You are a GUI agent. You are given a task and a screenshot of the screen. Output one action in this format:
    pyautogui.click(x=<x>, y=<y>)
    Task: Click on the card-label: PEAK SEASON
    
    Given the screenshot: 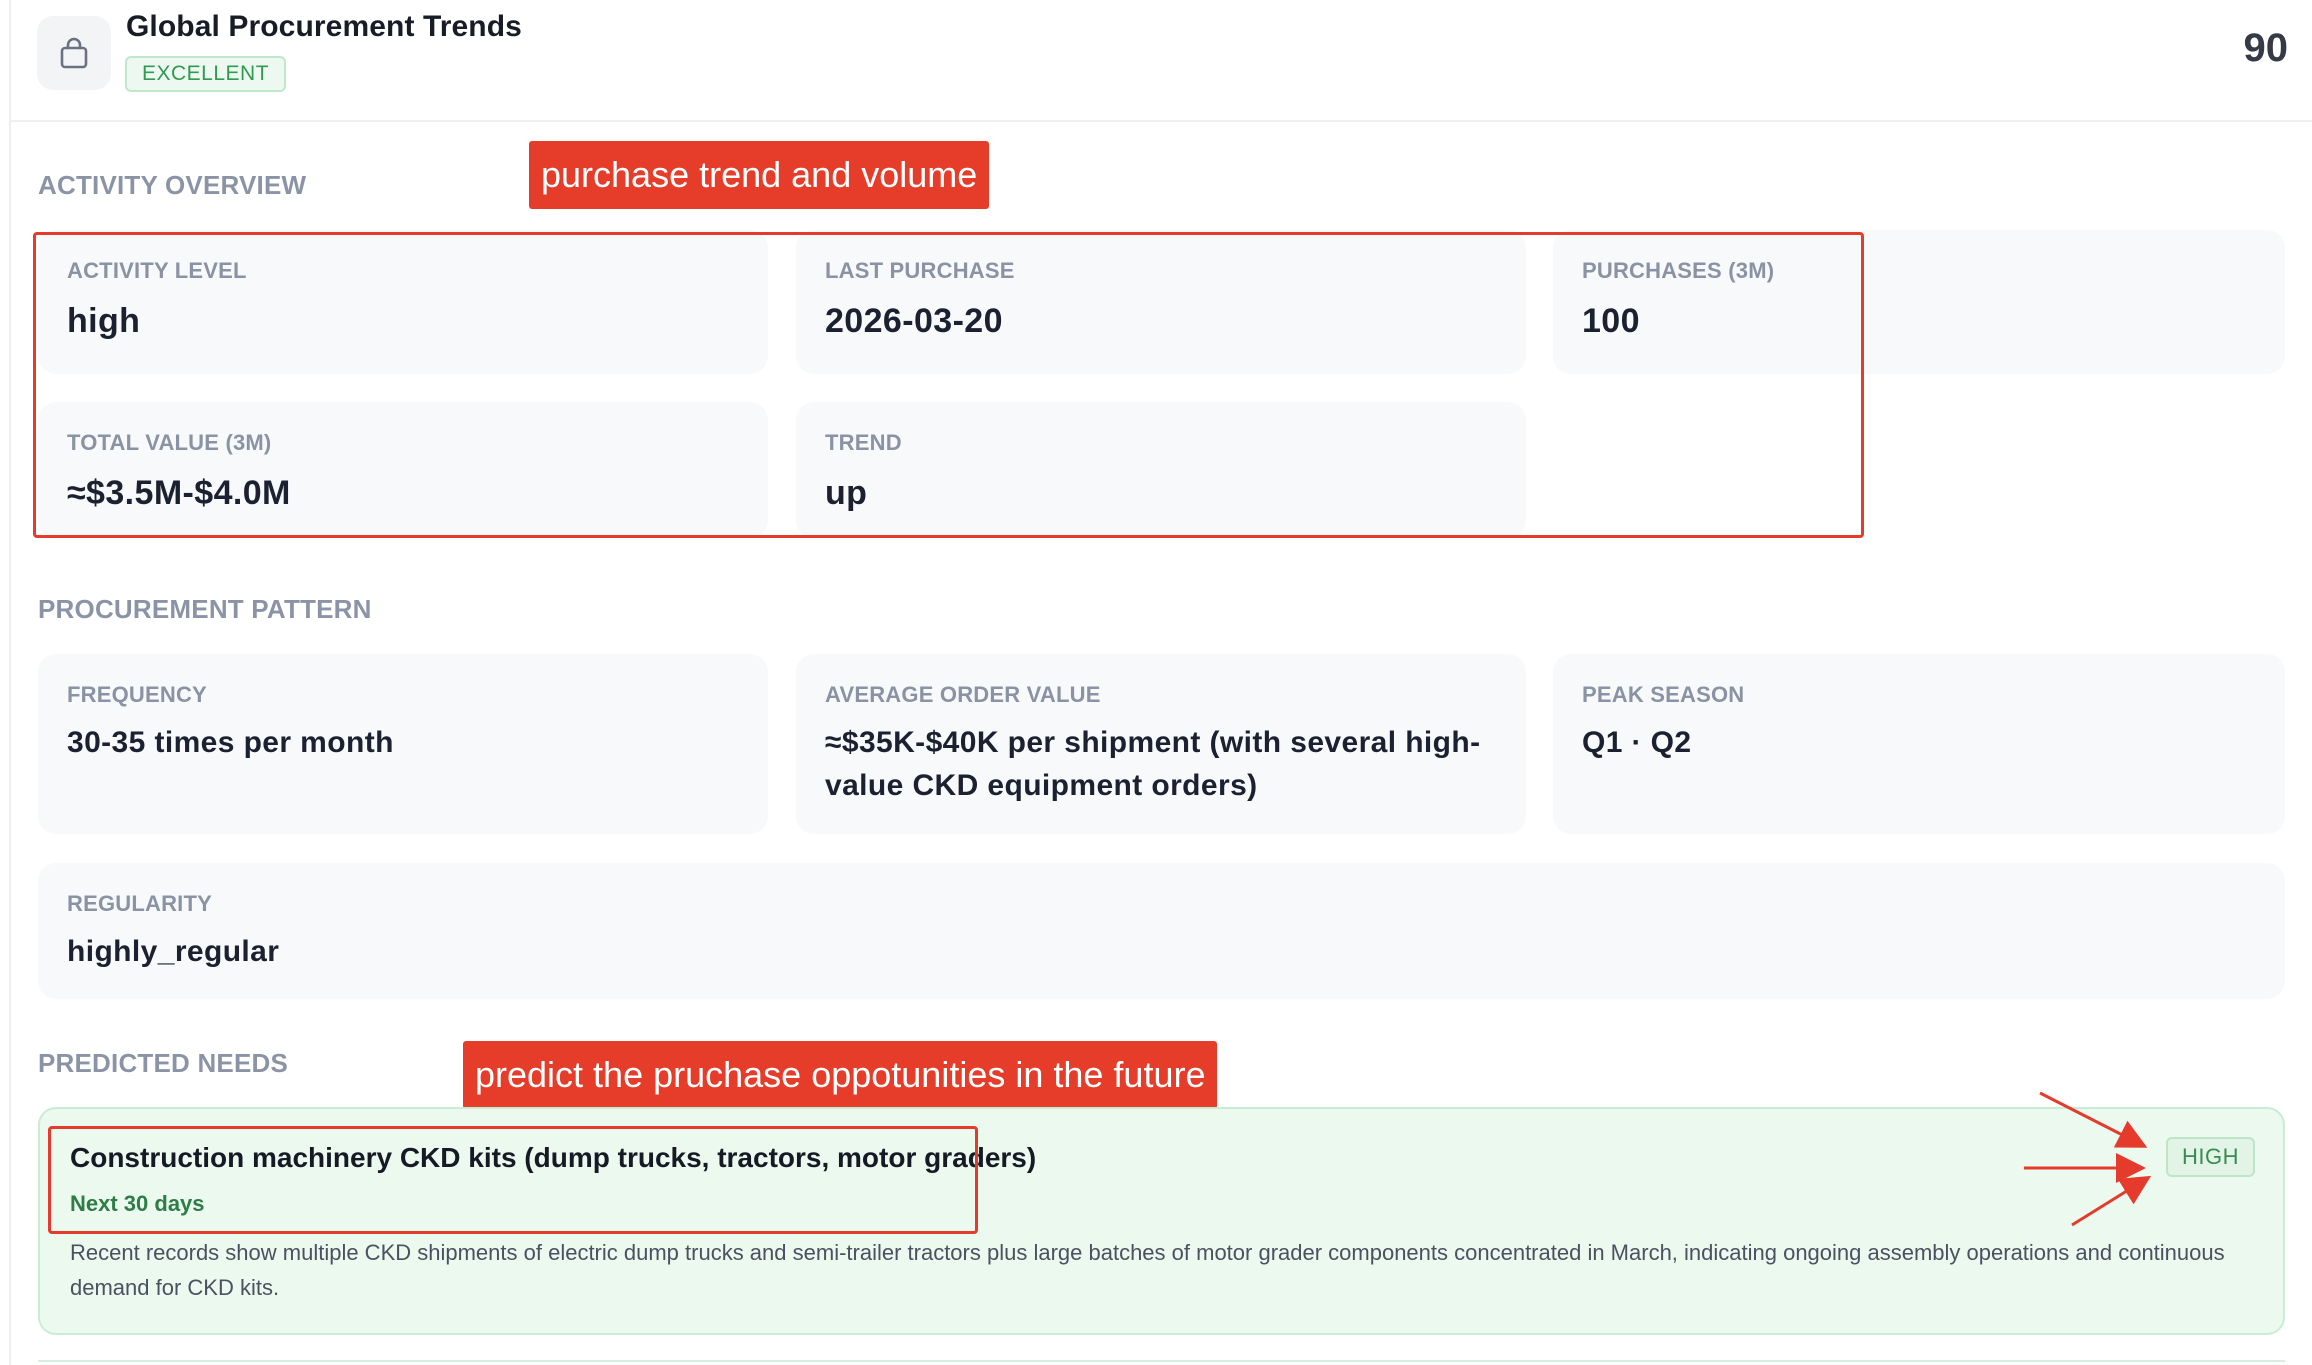 What is the action you would take?
    pyautogui.click(x=1663, y=694)
    